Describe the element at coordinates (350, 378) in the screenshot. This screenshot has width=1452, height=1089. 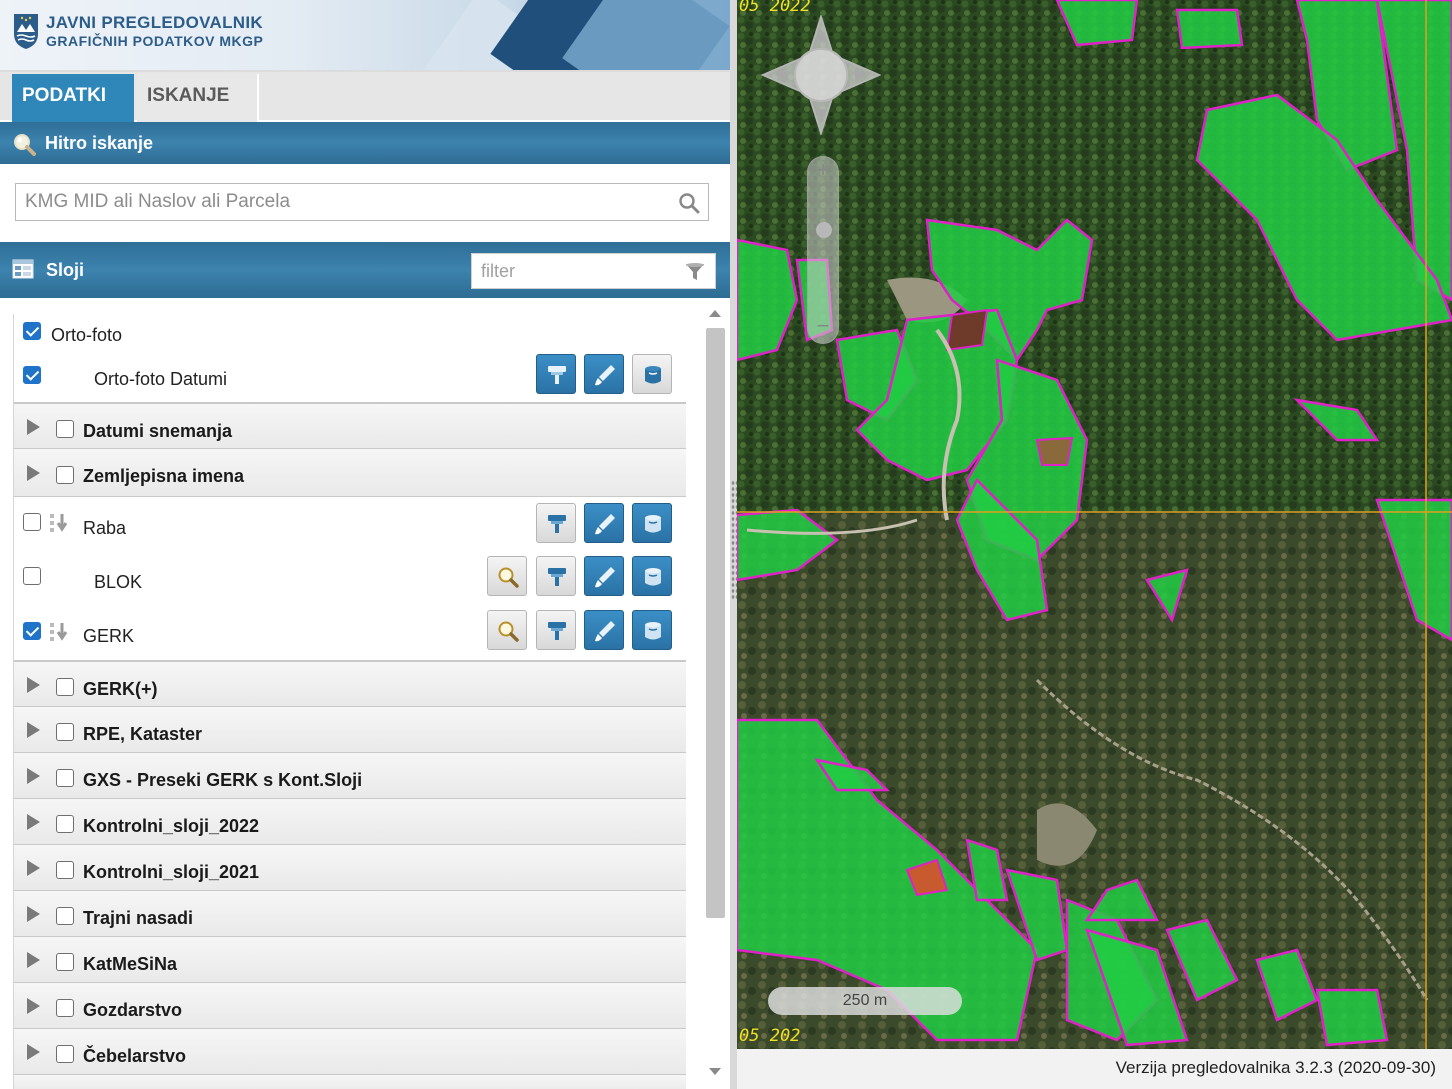
I see `layer-row-orto-foto-datumi: Orto-foto Datumi` at that location.